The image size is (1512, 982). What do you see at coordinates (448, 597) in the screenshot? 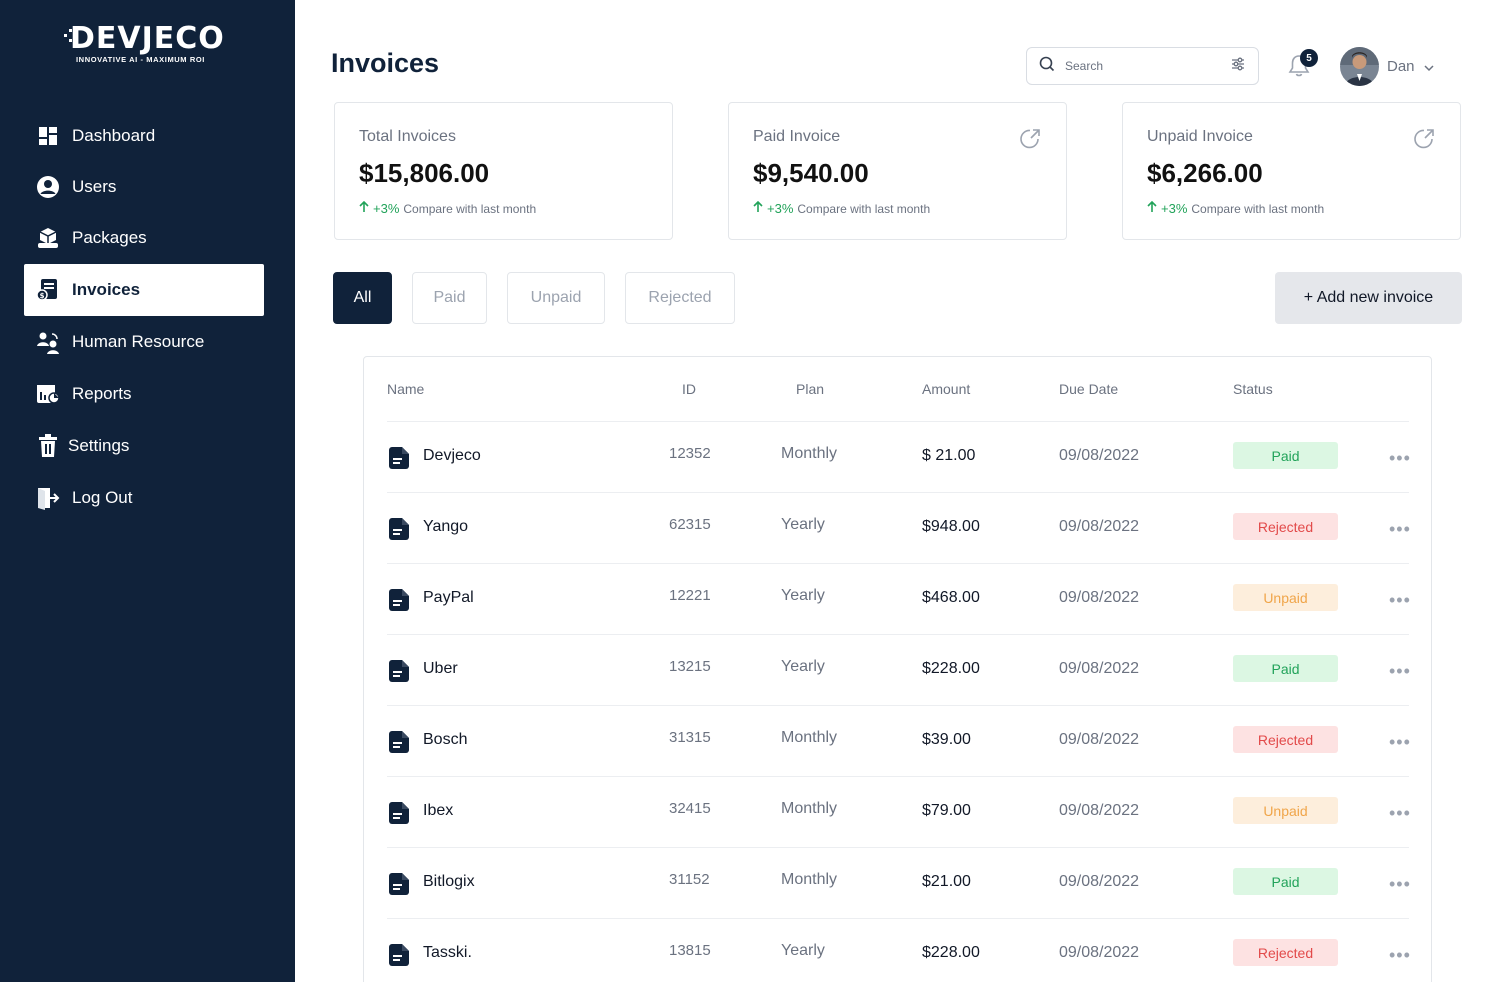
I see `cell-name: PayPal` at bounding box center [448, 597].